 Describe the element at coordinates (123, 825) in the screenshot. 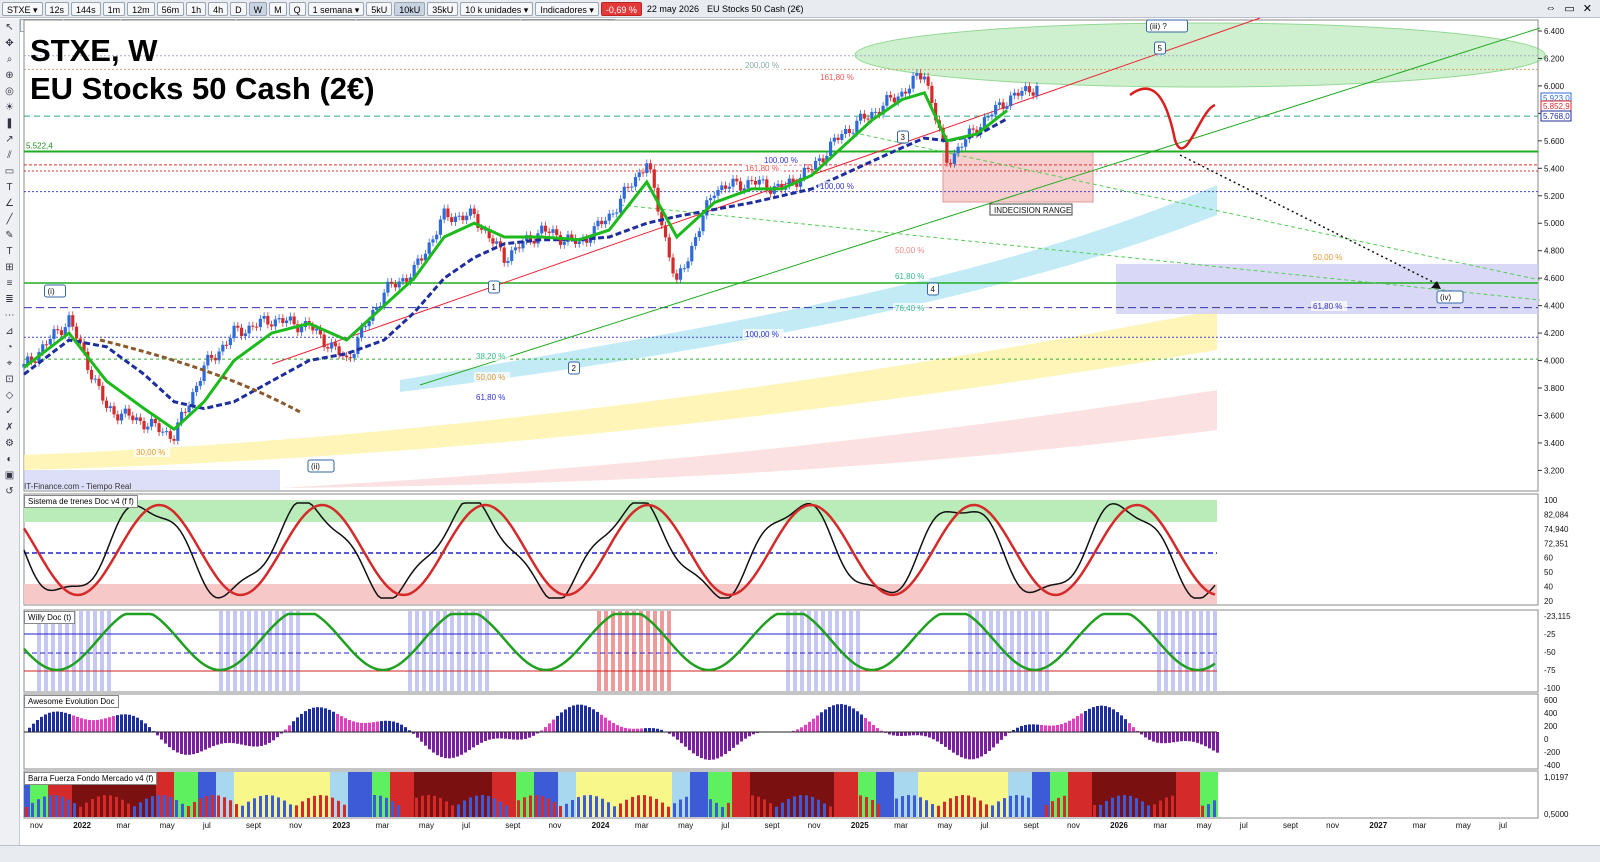

I see `x-tick-label-2: mar` at that location.